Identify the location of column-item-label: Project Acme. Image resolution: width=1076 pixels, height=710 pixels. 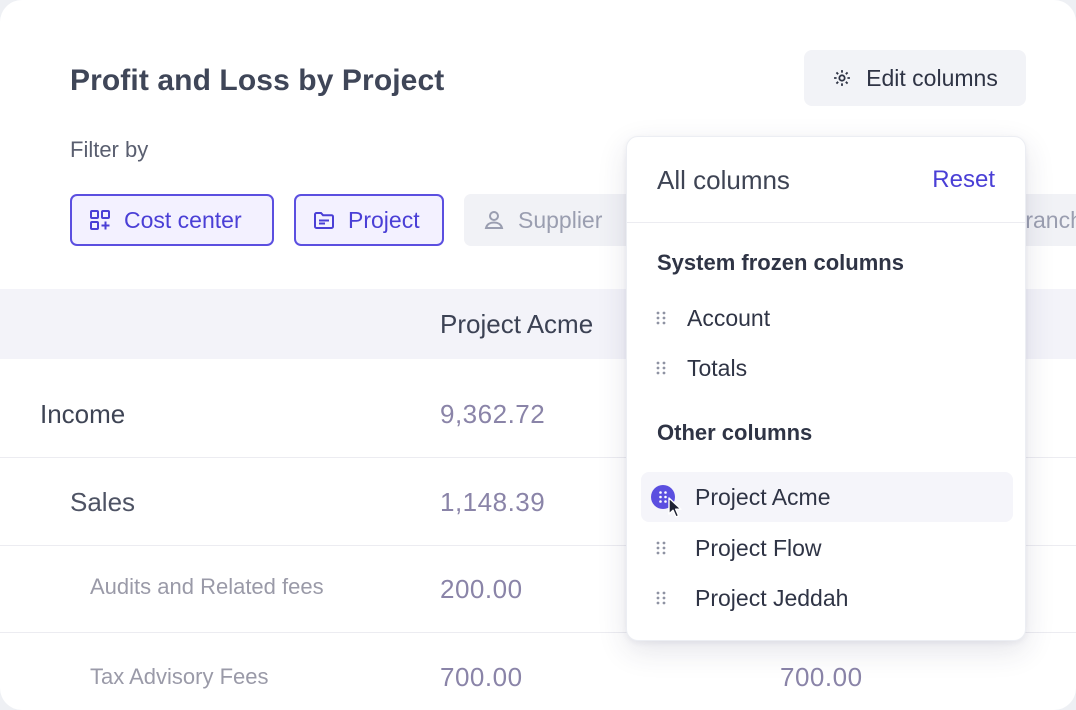
(763, 496).